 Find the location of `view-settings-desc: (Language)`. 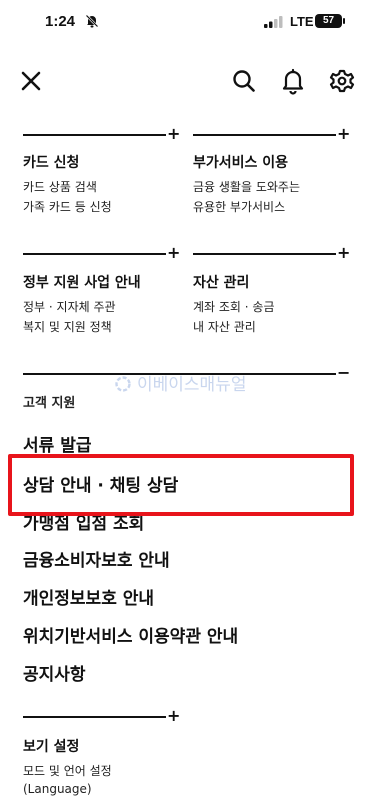

view-settings-desc: (Language) is located at coordinates (57, 789).